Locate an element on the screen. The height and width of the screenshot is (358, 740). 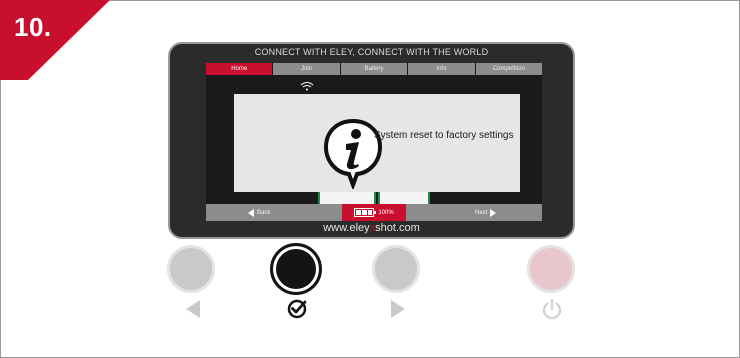
next-label: Next is located at coordinates (481, 212).